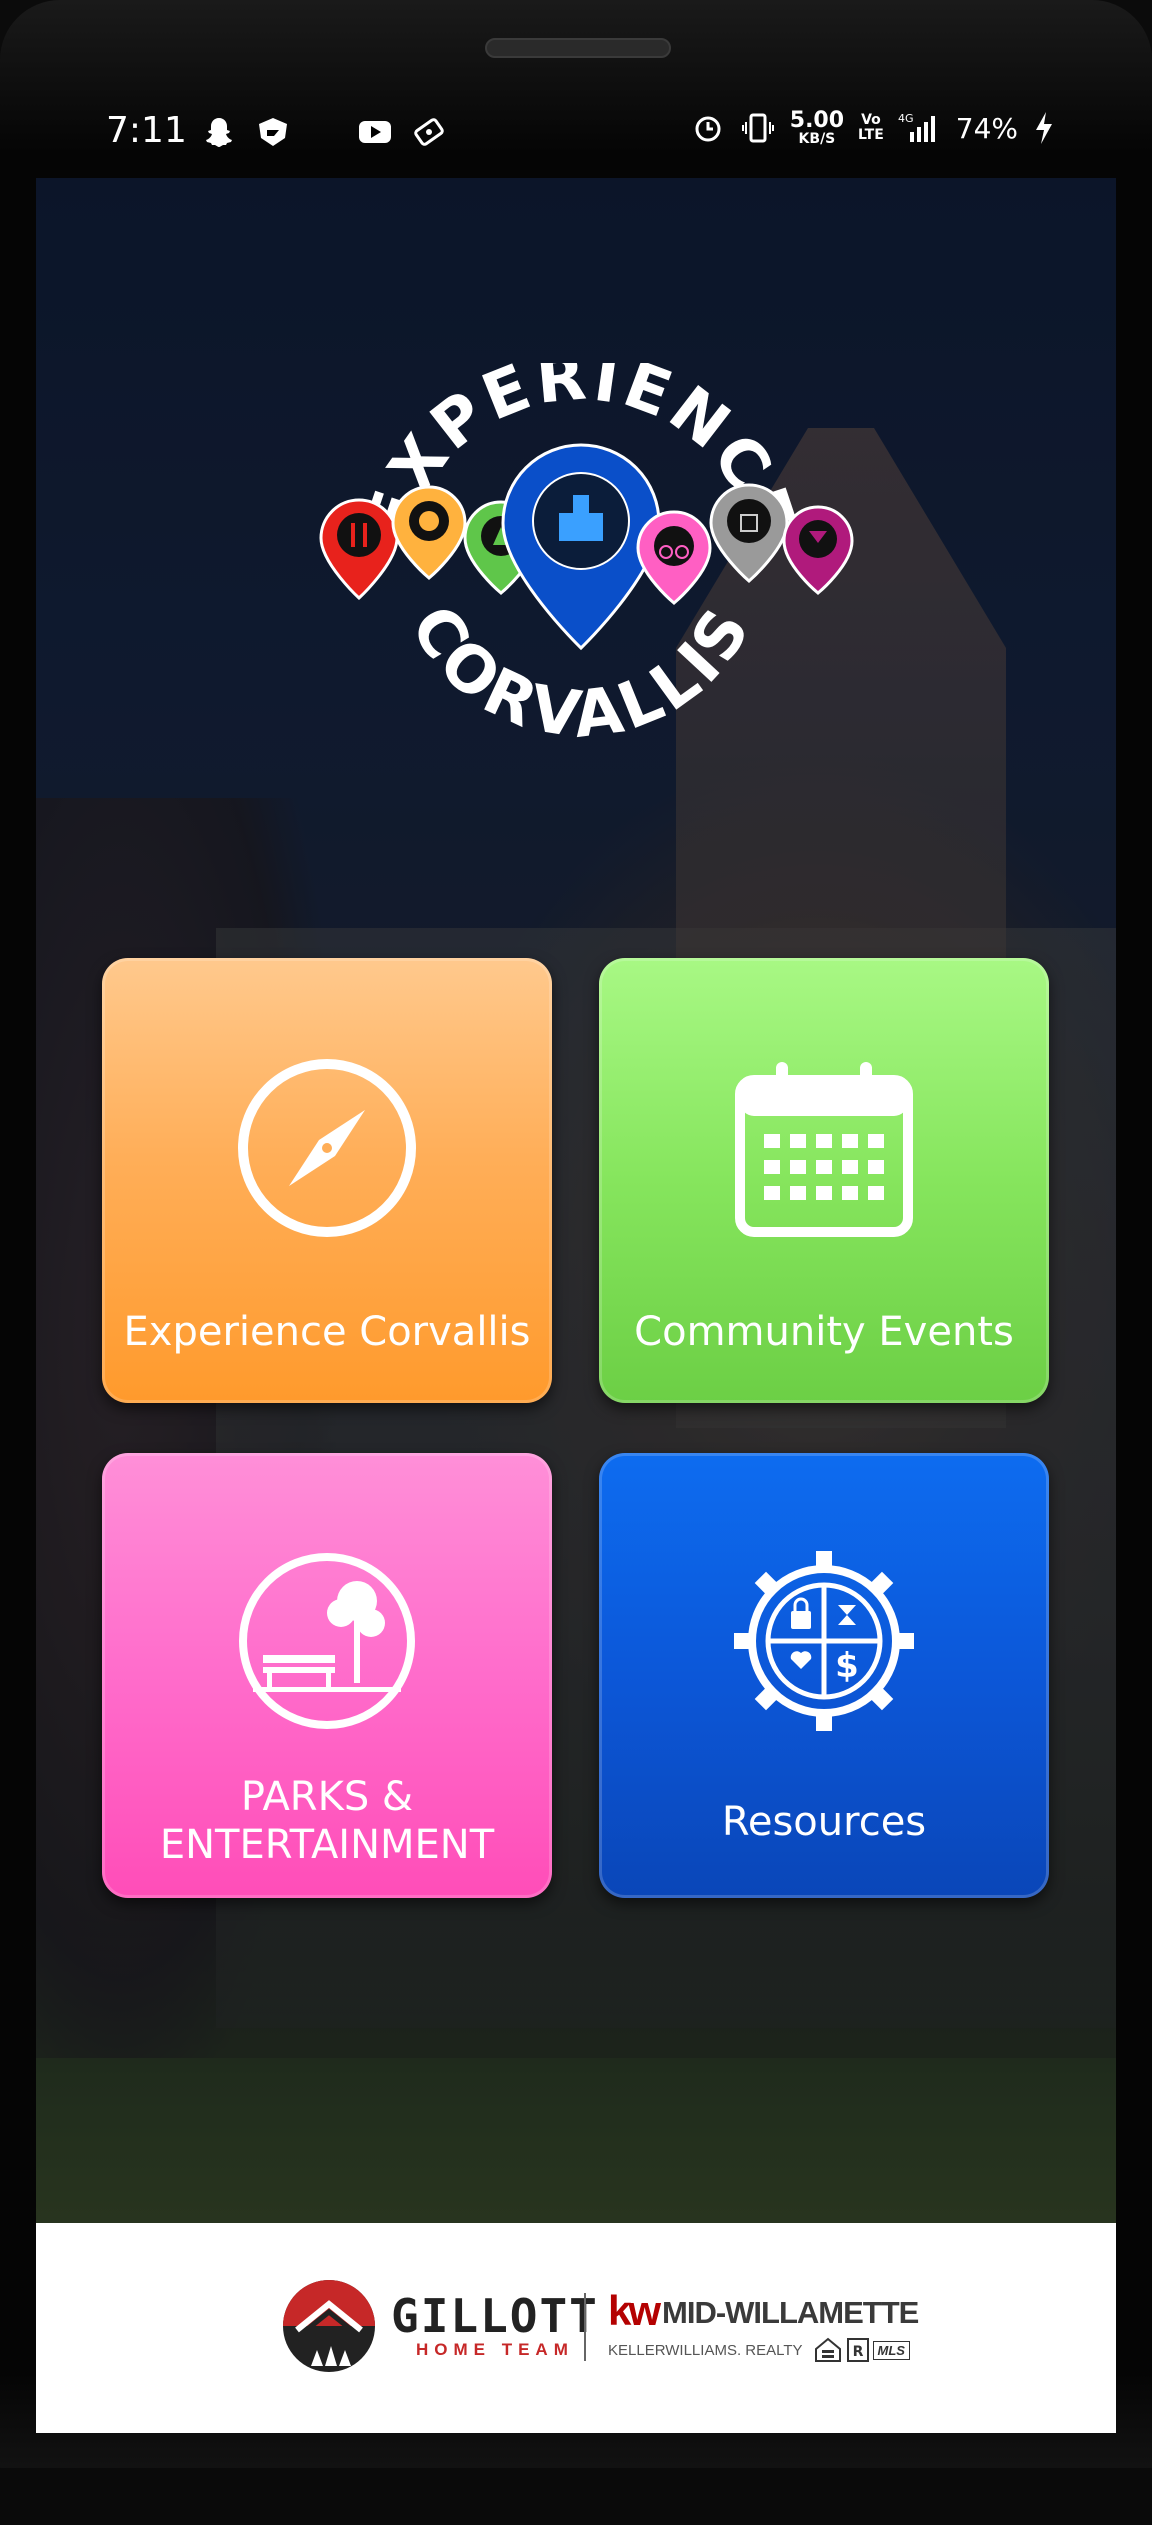 This screenshot has width=1152, height=2525. Describe the element at coordinates (708, 129) in the screenshot. I see `alarm-icon` at that location.